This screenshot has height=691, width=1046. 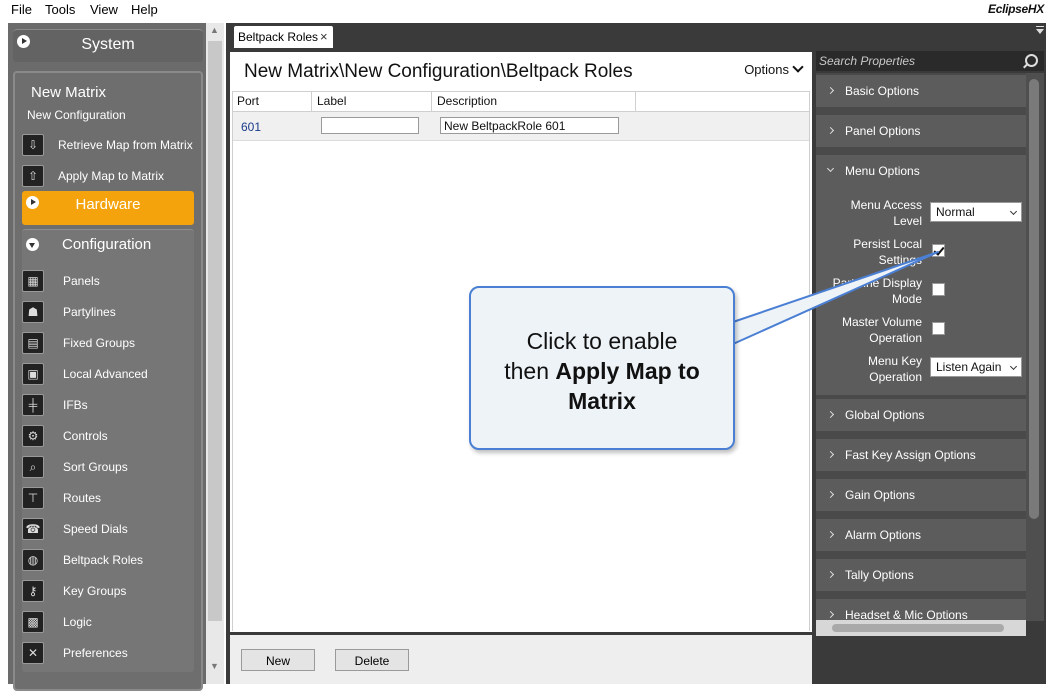 I want to click on options-button: Options, so click(x=774, y=69).